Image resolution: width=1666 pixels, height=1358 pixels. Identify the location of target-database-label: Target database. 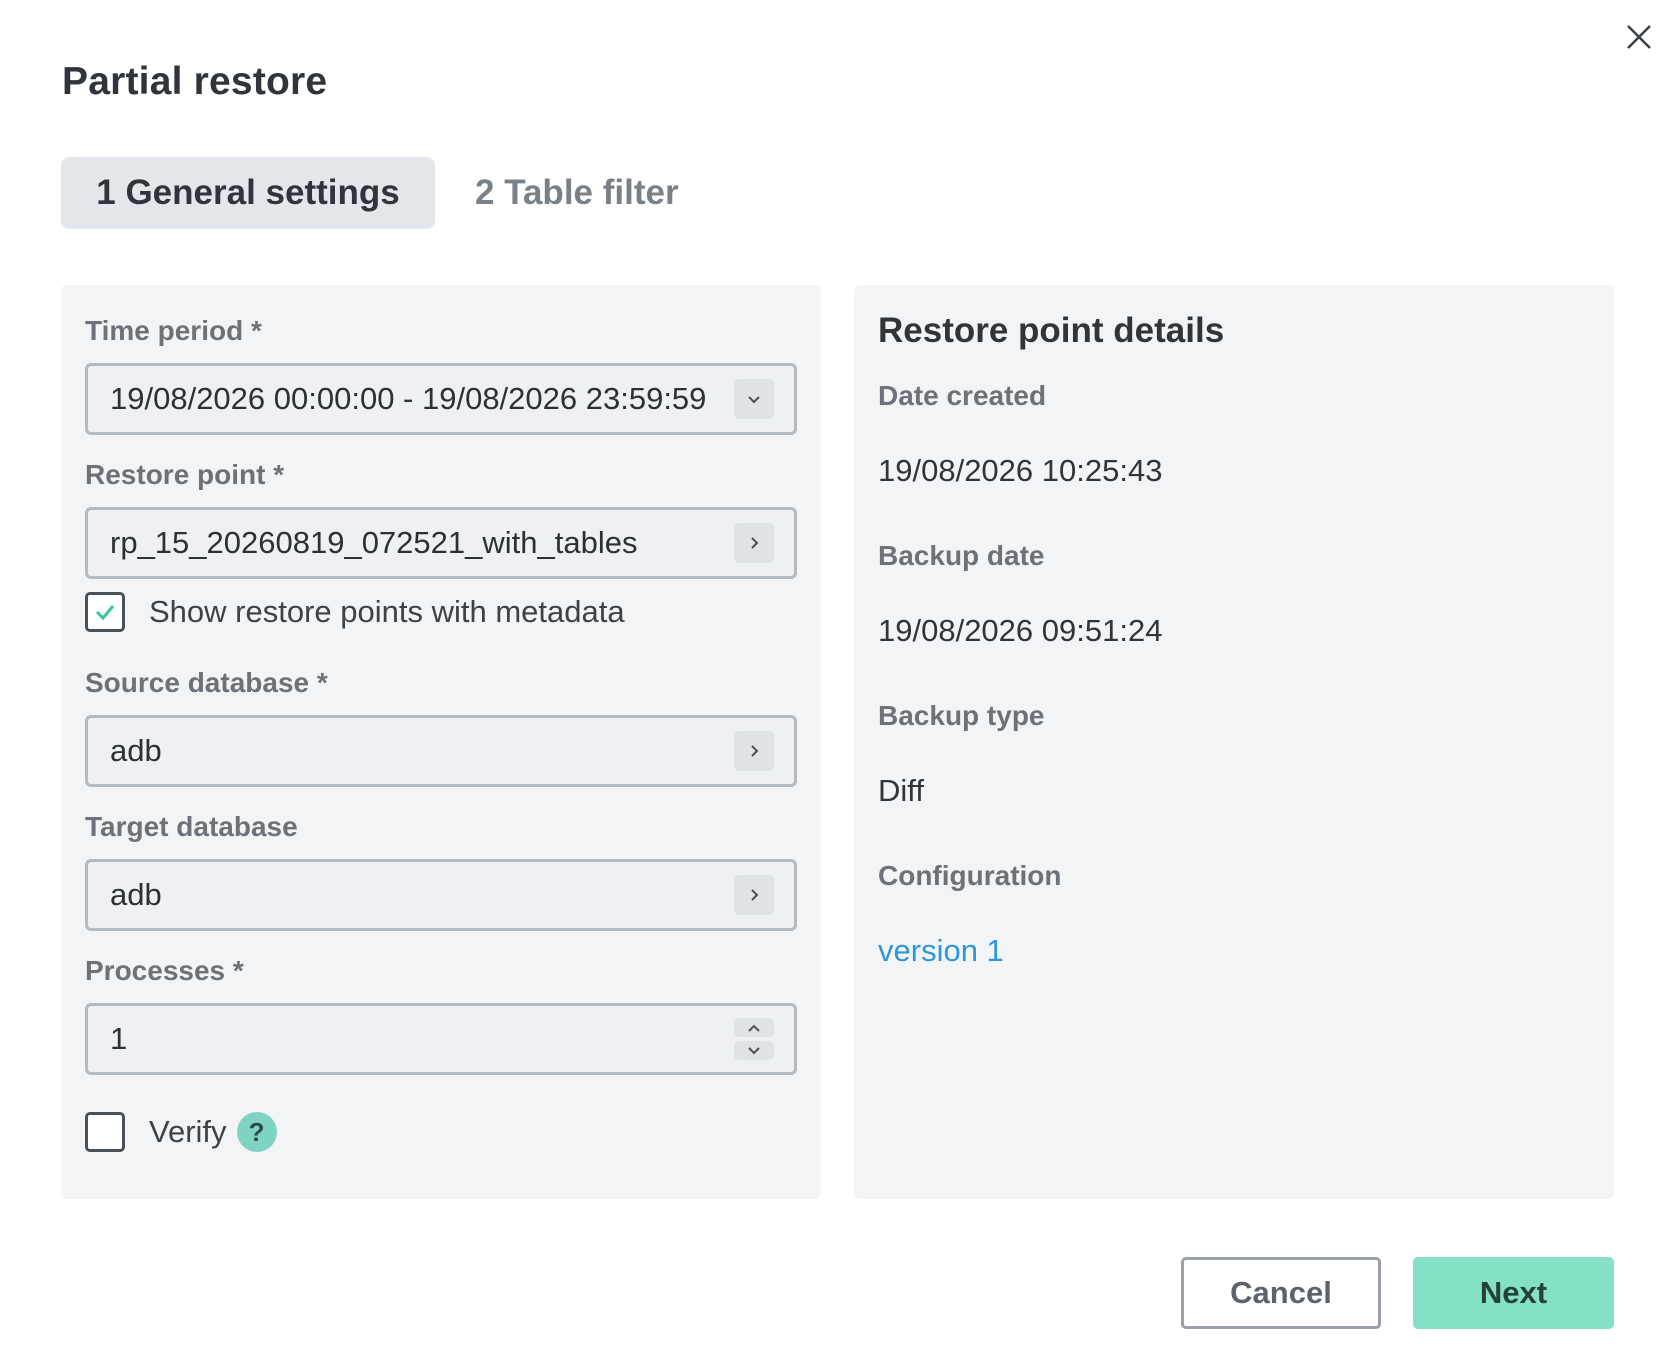
(191, 826).